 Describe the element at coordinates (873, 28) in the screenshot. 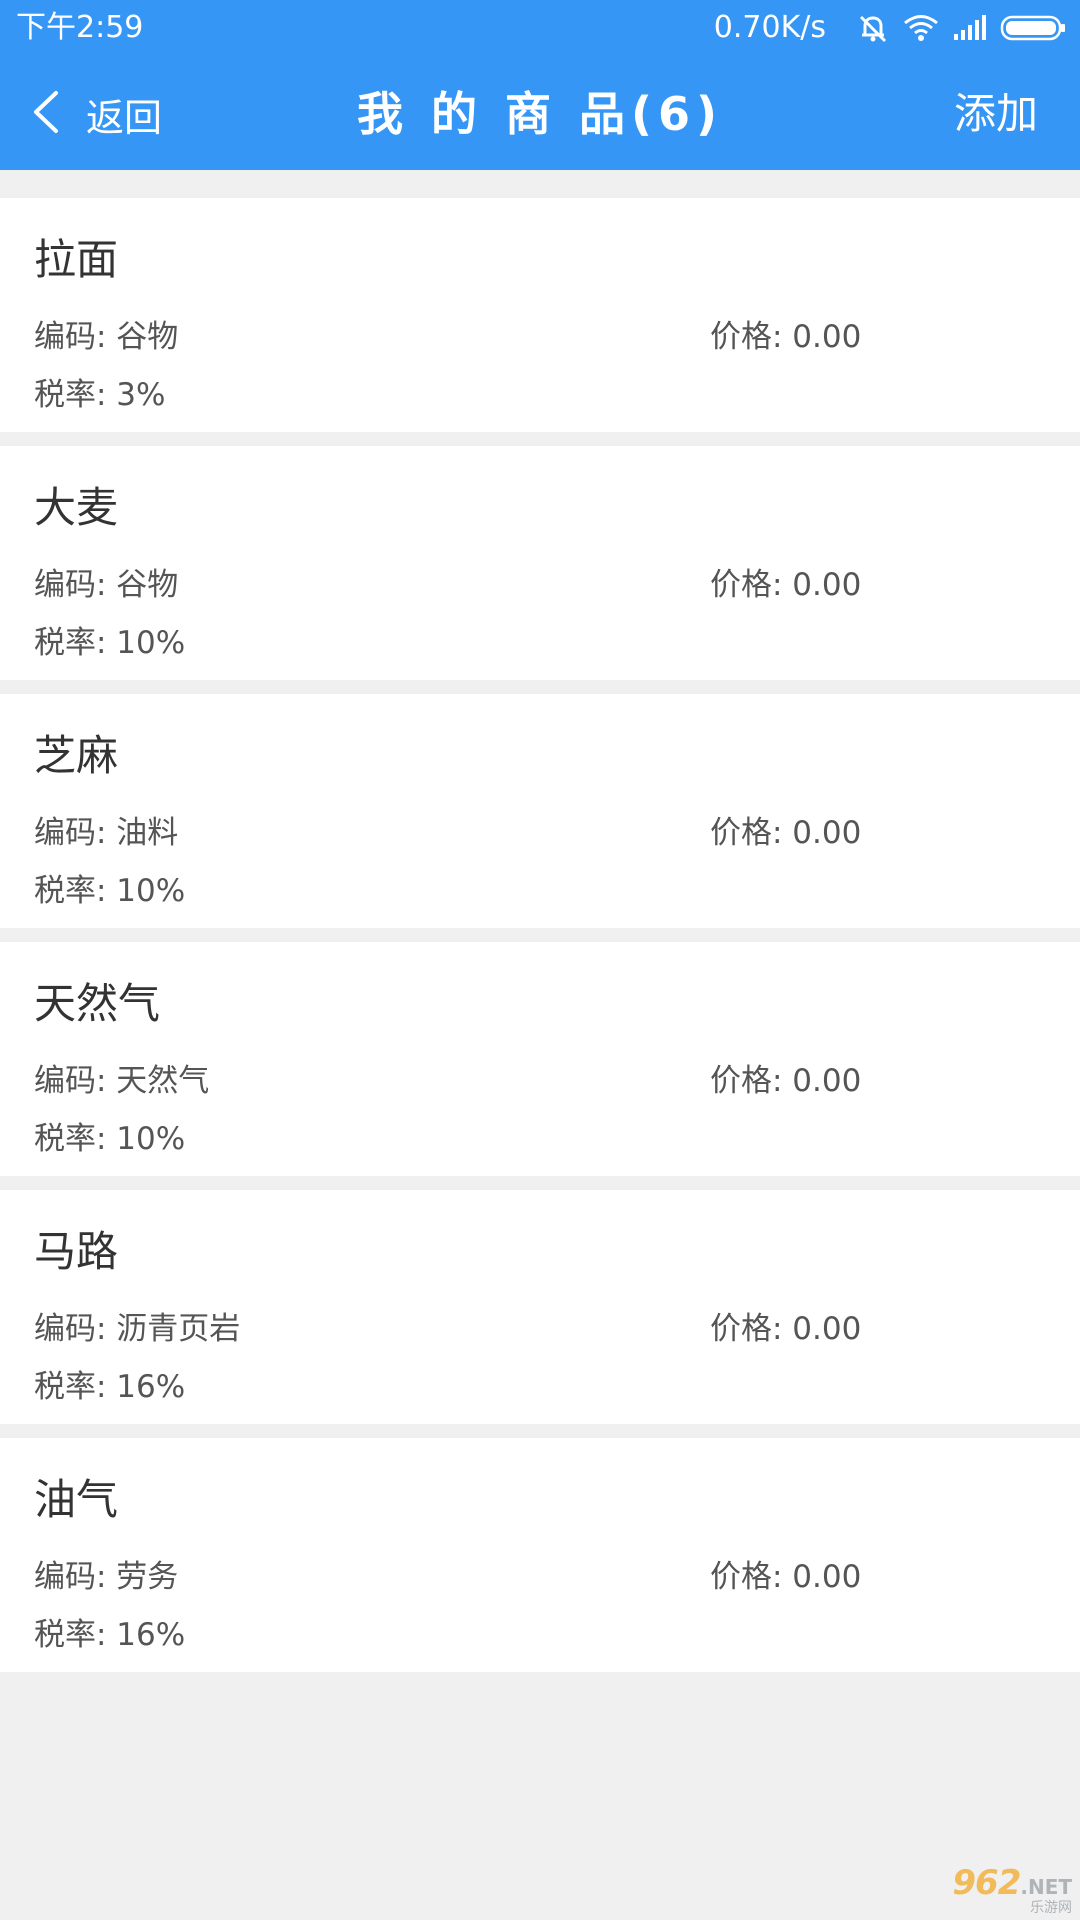

I see `mute-icon` at that location.